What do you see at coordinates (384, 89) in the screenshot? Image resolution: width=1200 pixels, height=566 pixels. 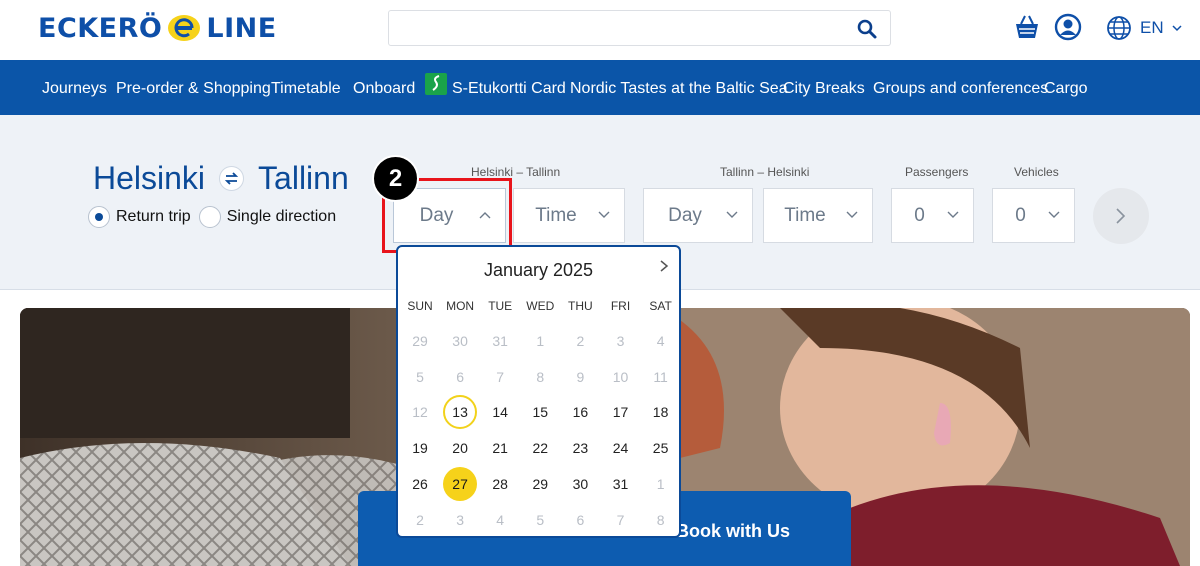 I see `nav-item-onboard: Onboard` at bounding box center [384, 89].